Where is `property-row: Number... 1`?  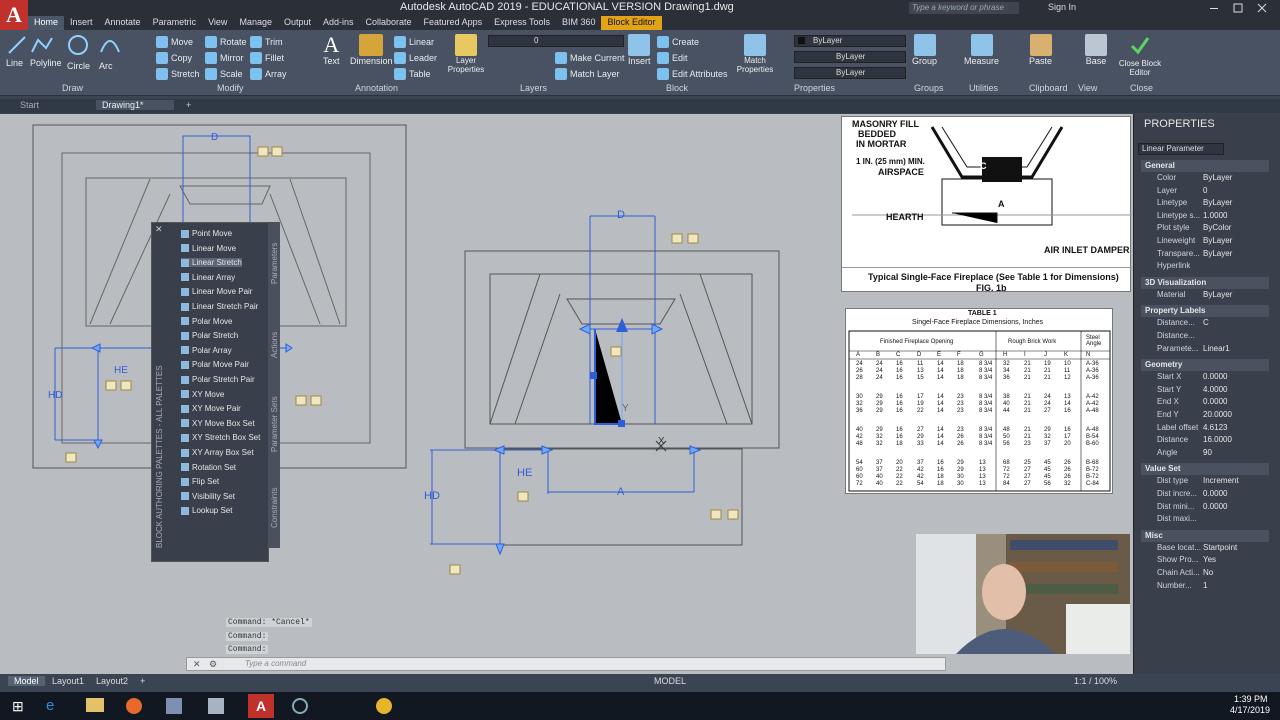
property-row: Number... 1 is located at coordinates (1205, 587).